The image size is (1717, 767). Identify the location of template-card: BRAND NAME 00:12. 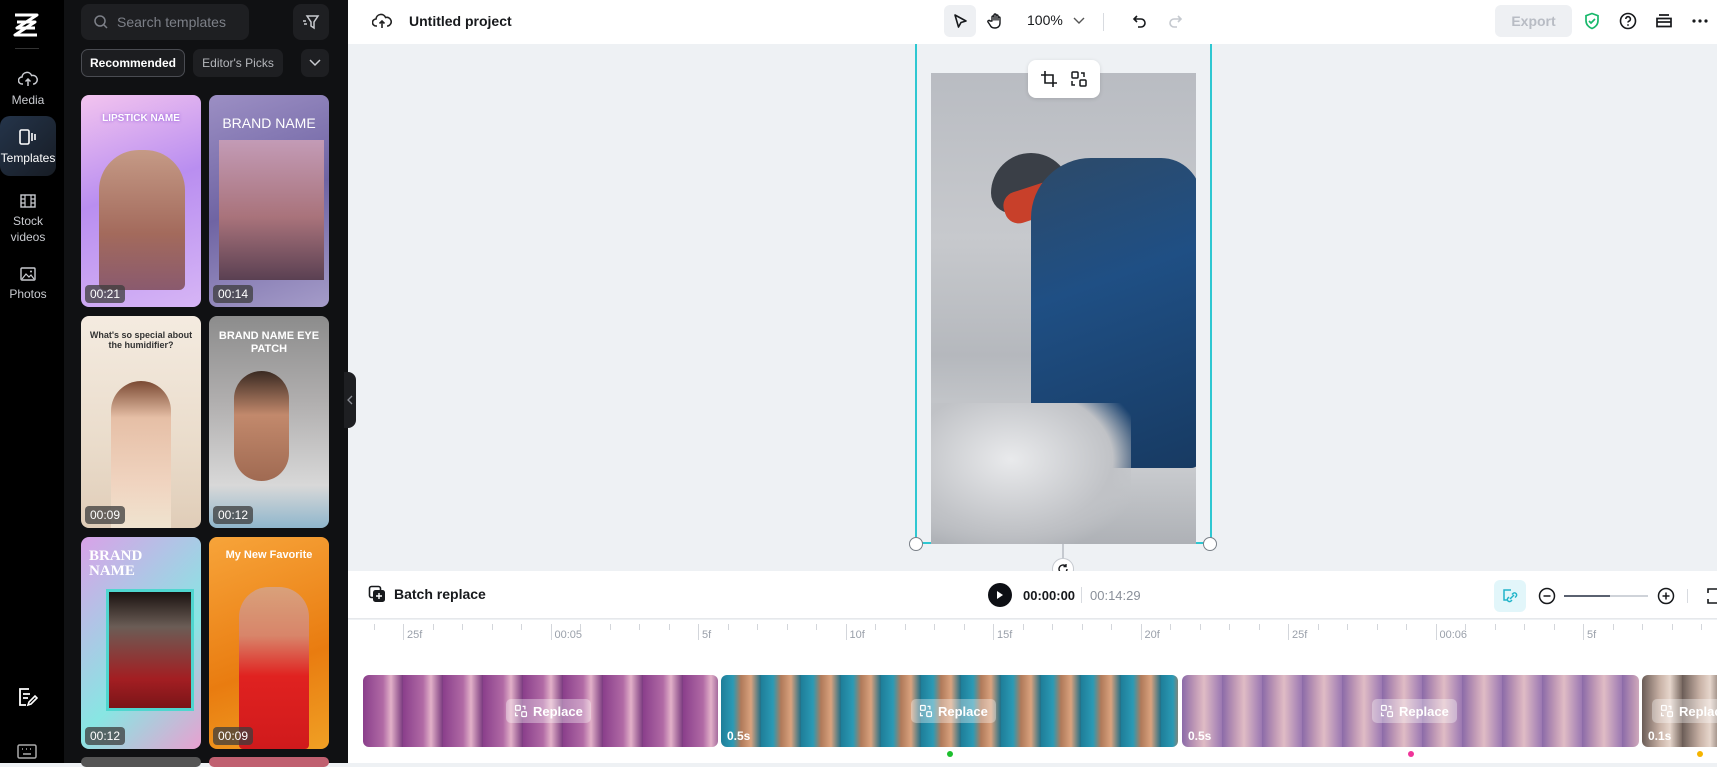
(141, 643).